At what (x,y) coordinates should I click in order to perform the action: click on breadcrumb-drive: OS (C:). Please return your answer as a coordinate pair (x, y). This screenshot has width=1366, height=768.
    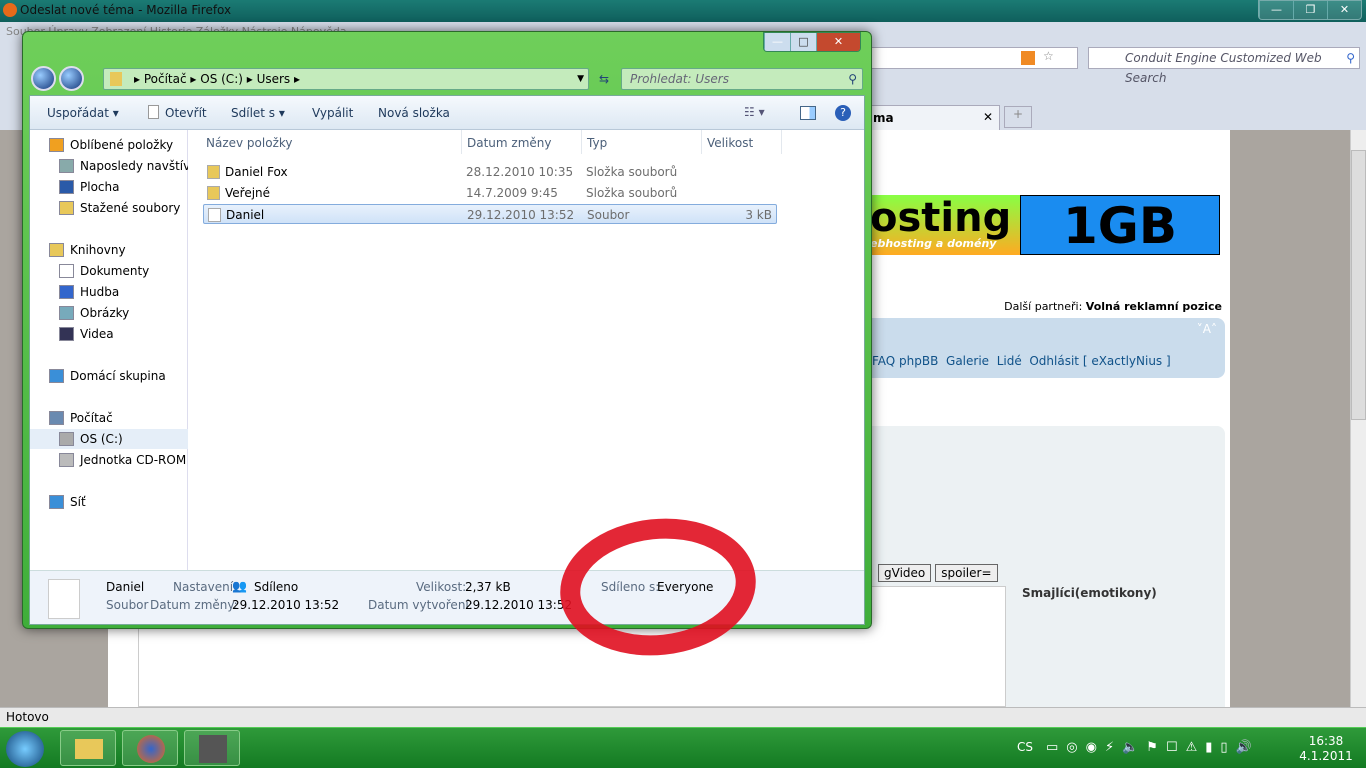
    Looking at the image, I should click on (221, 79).